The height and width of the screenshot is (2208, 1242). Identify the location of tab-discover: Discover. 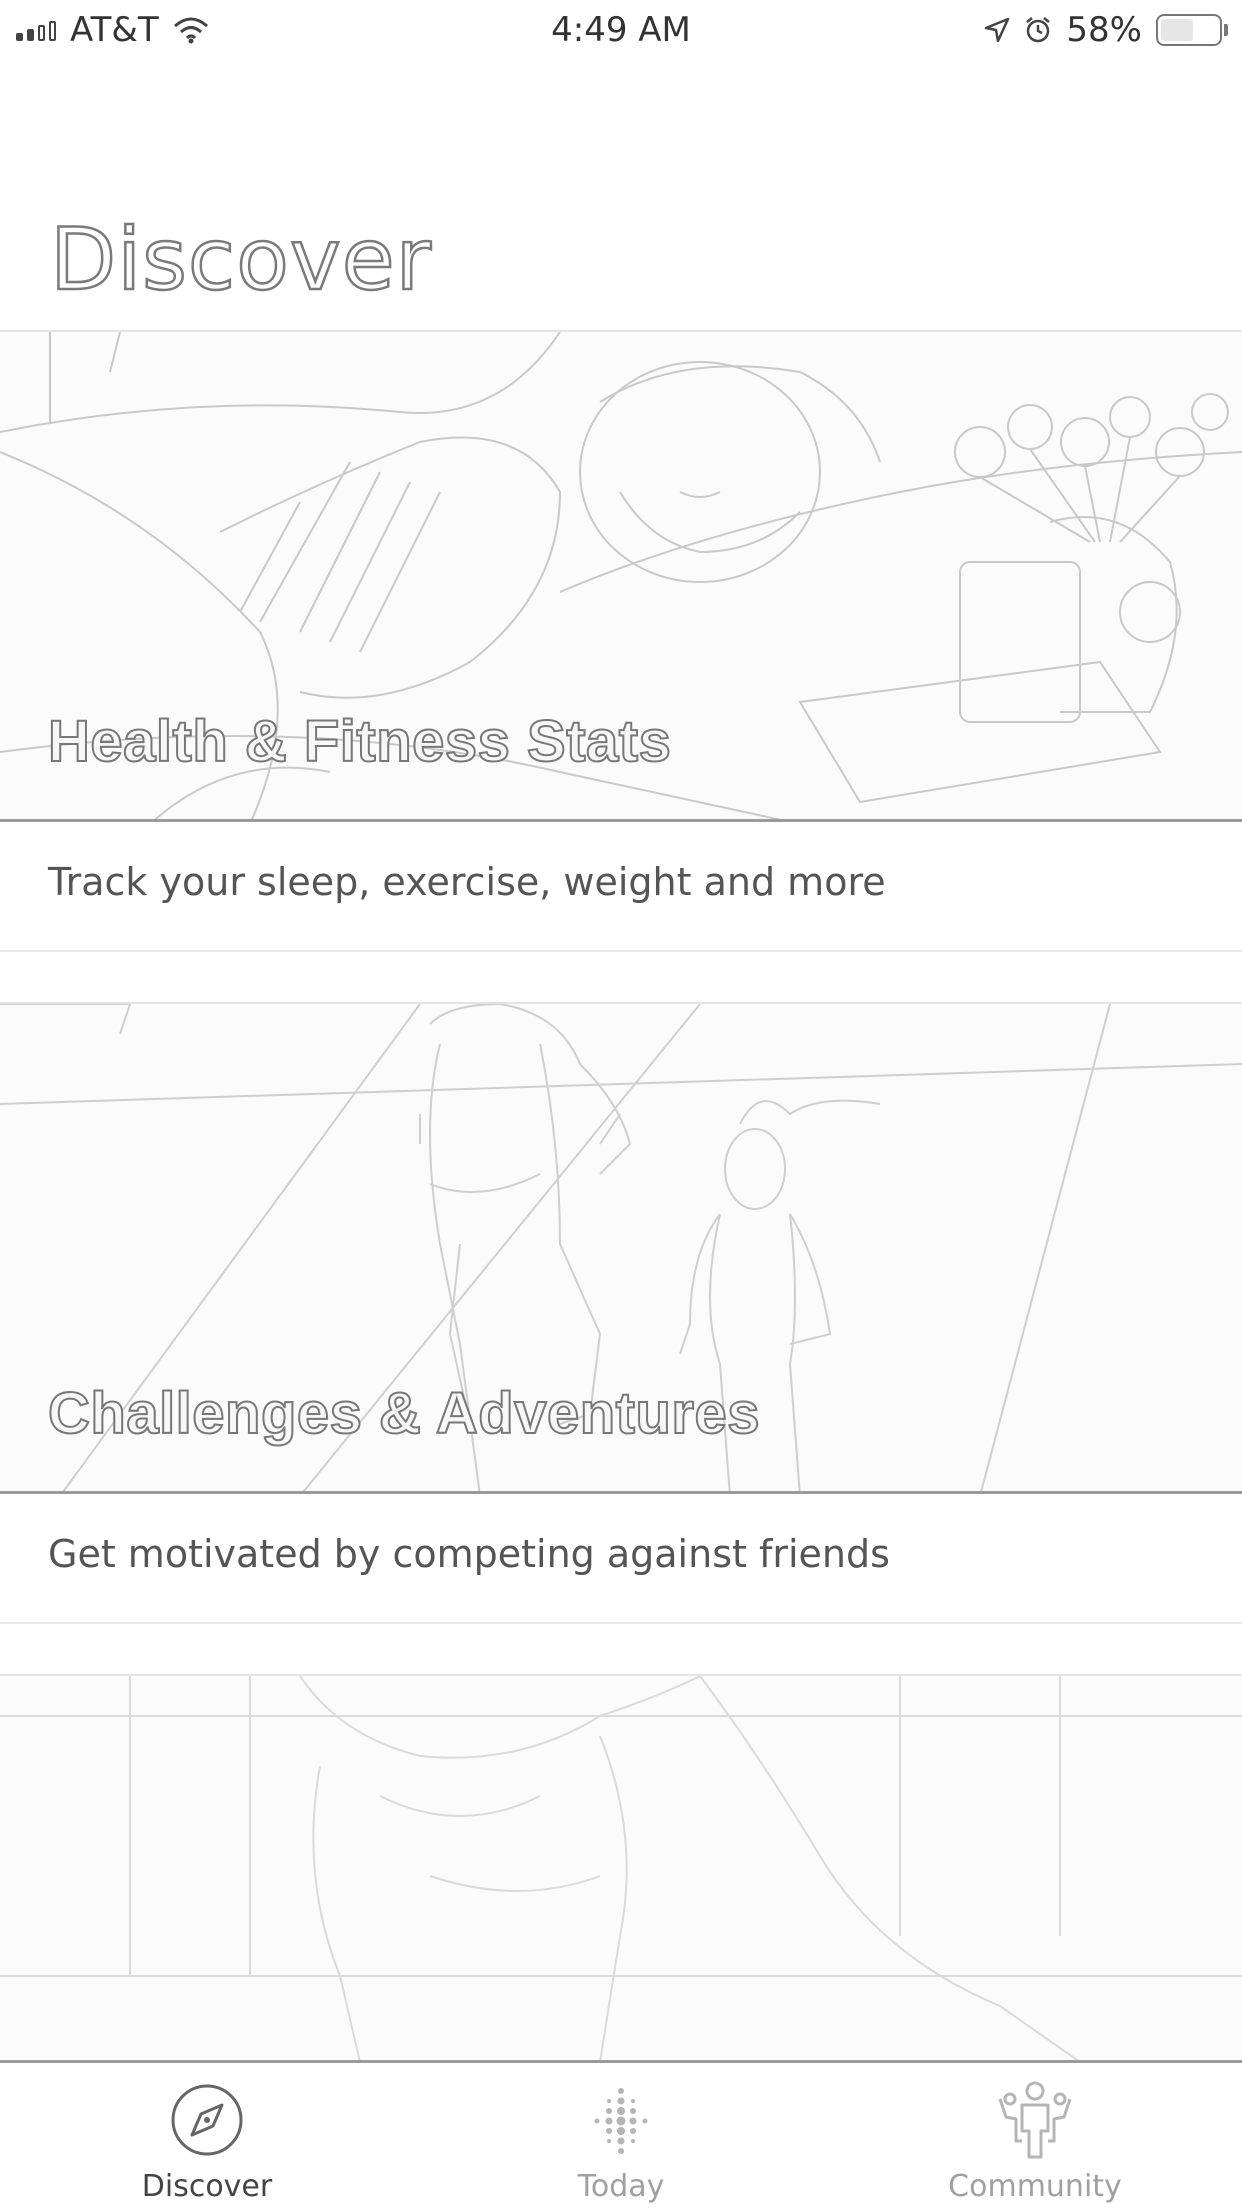
(207, 2135).